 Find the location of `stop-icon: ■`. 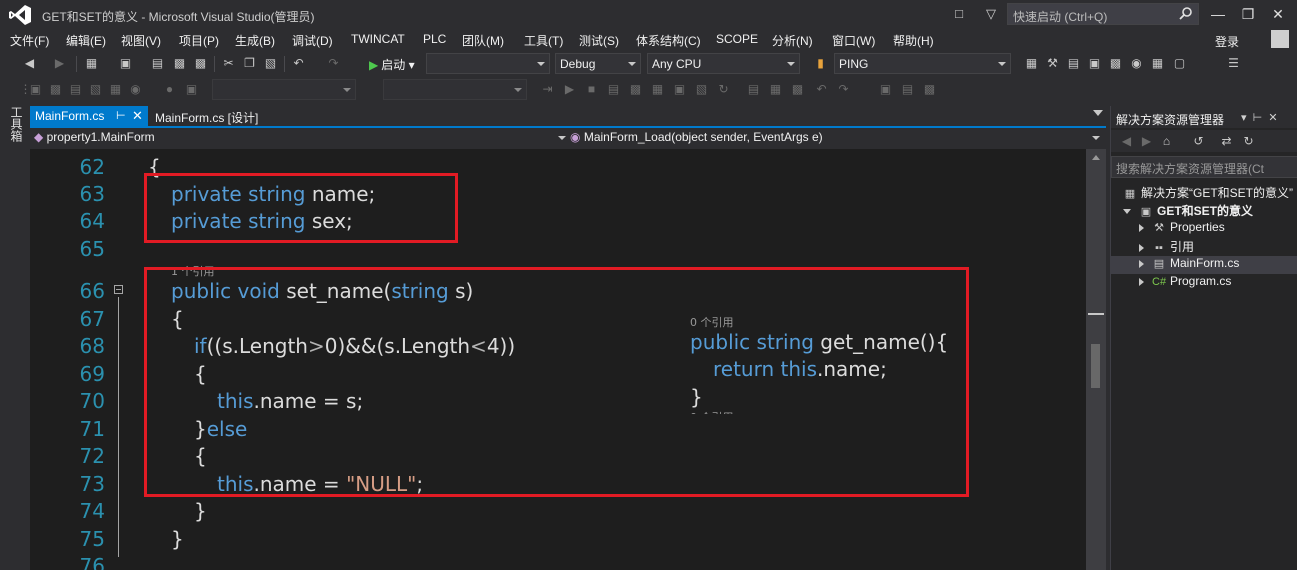

stop-icon: ■ is located at coordinates (591, 89).